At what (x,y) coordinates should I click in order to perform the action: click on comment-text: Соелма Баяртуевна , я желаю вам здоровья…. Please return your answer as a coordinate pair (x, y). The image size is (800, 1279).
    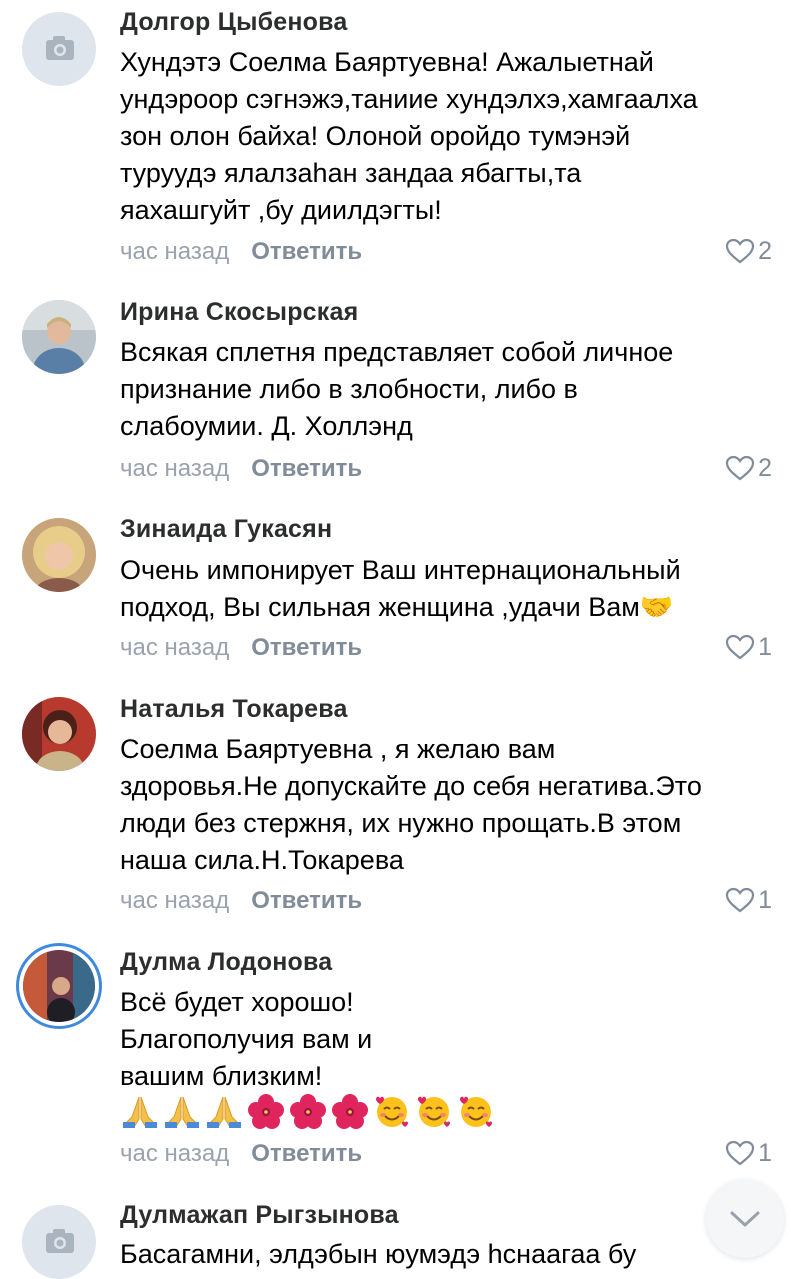
    Looking at the image, I should click on (411, 804).